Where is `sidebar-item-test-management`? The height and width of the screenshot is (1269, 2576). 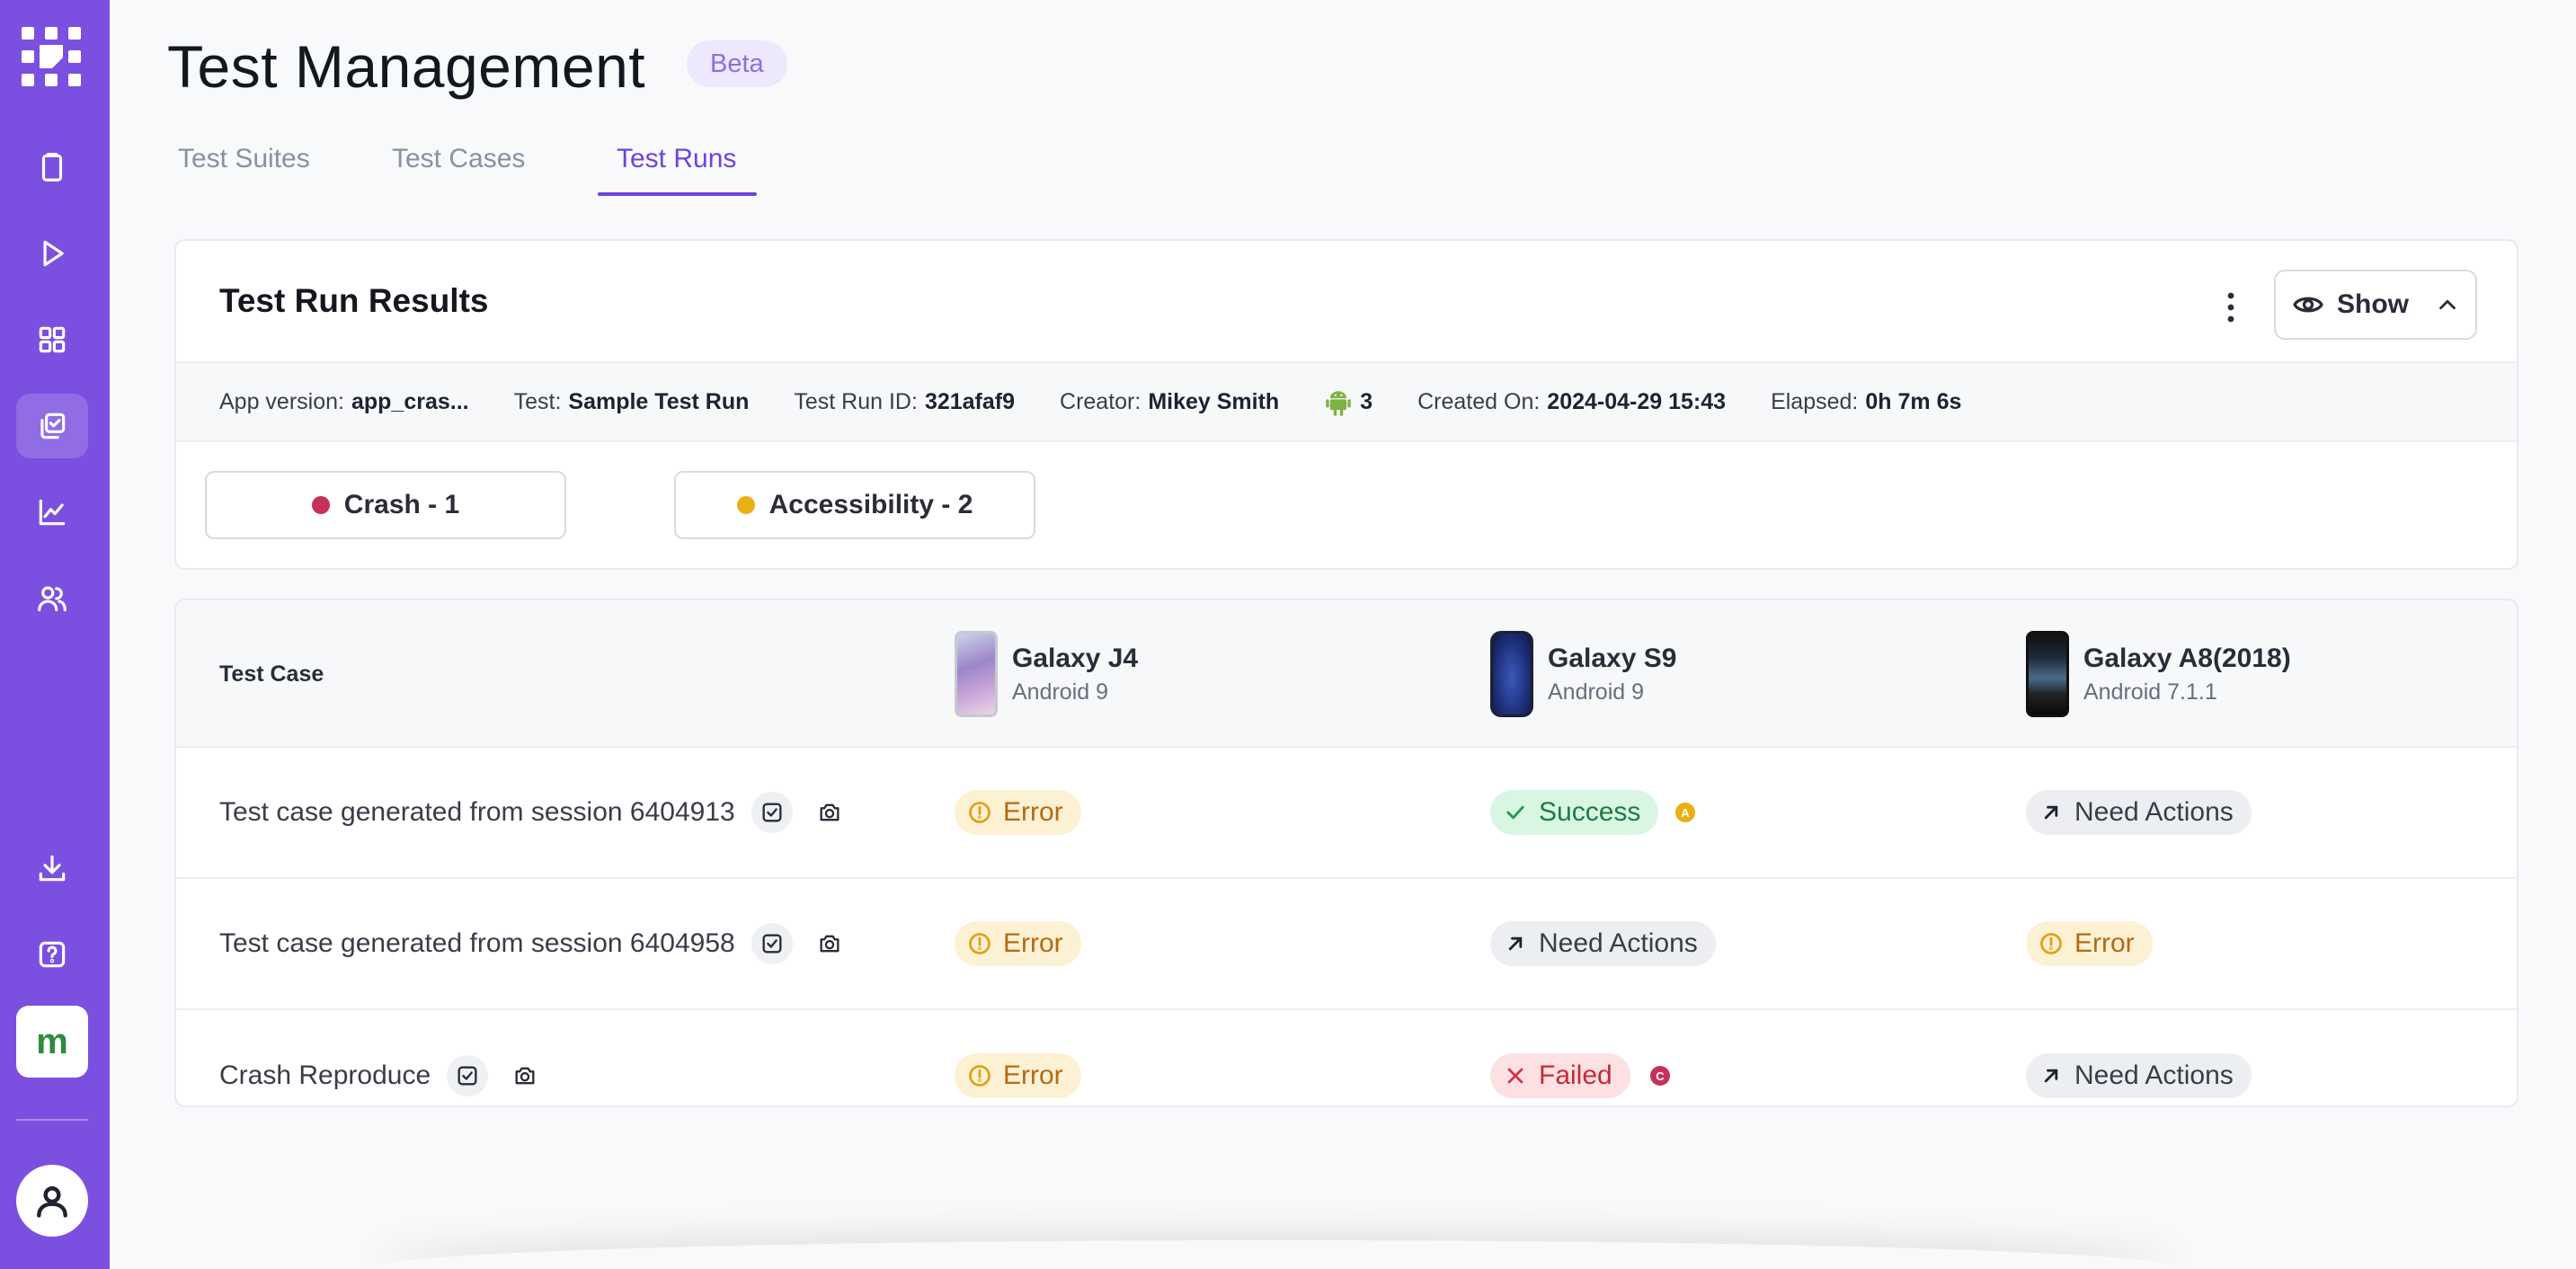
sidebar-item-test-management is located at coordinates (52, 426).